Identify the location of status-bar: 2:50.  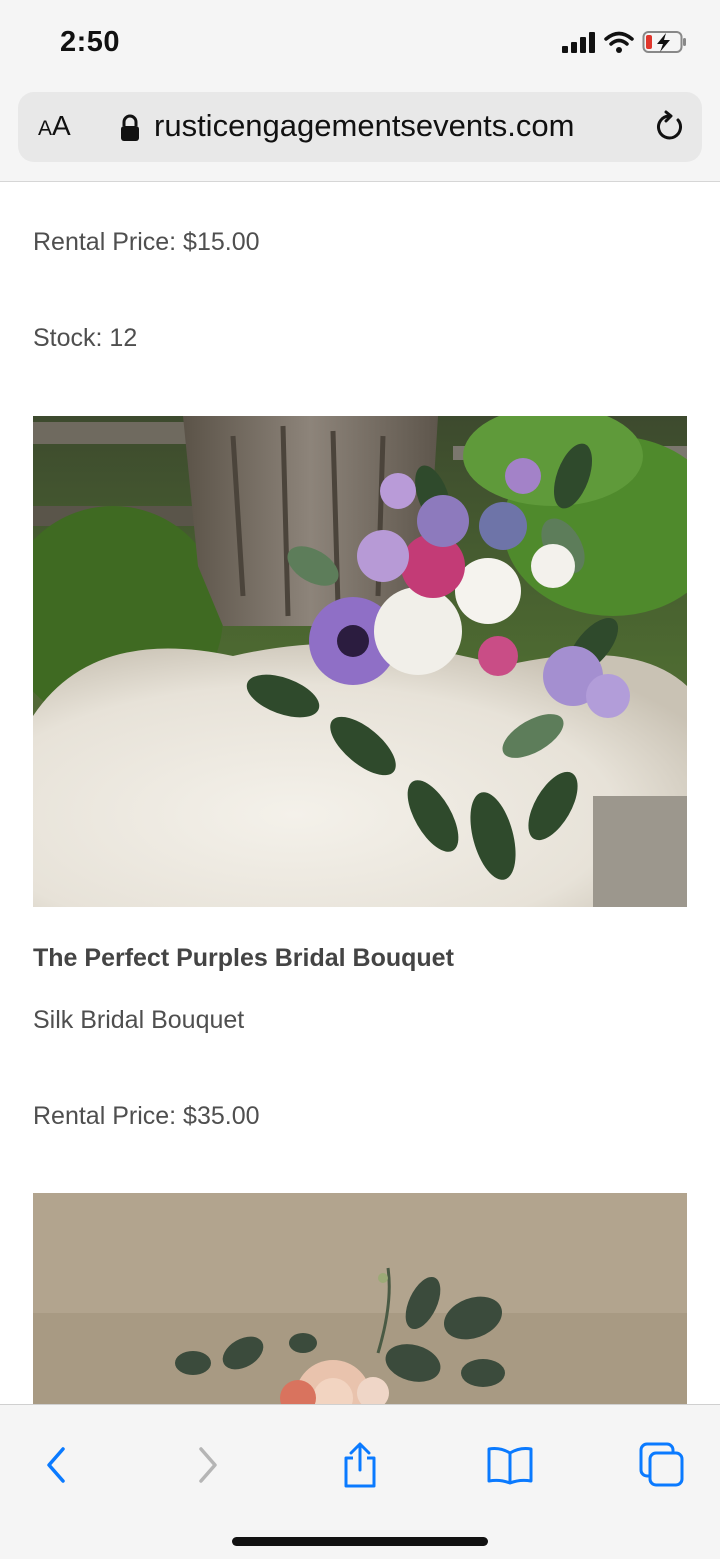
(360, 44).